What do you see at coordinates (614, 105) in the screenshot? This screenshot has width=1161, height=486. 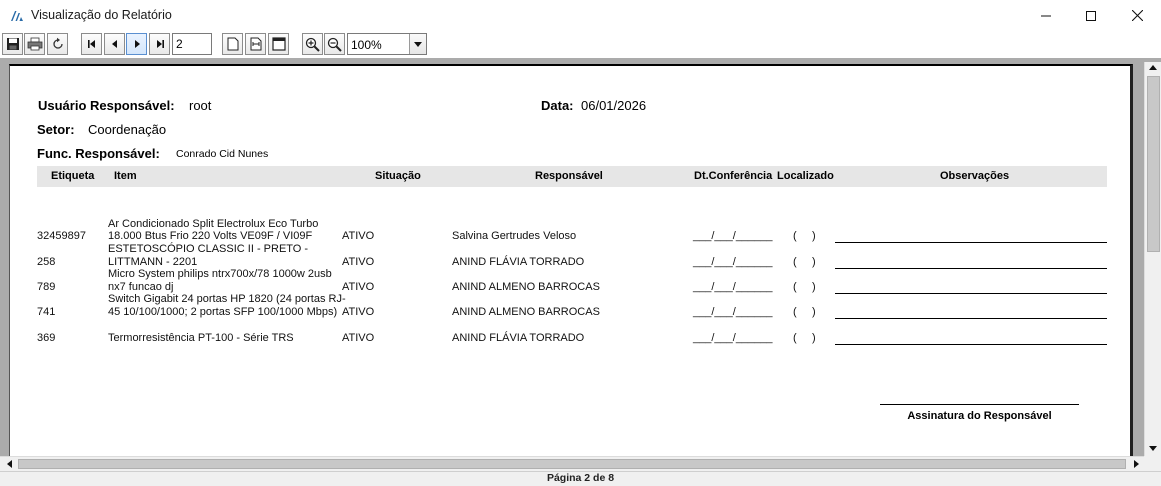 I see `data-value: 06/01/2026` at bounding box center [614, 105].